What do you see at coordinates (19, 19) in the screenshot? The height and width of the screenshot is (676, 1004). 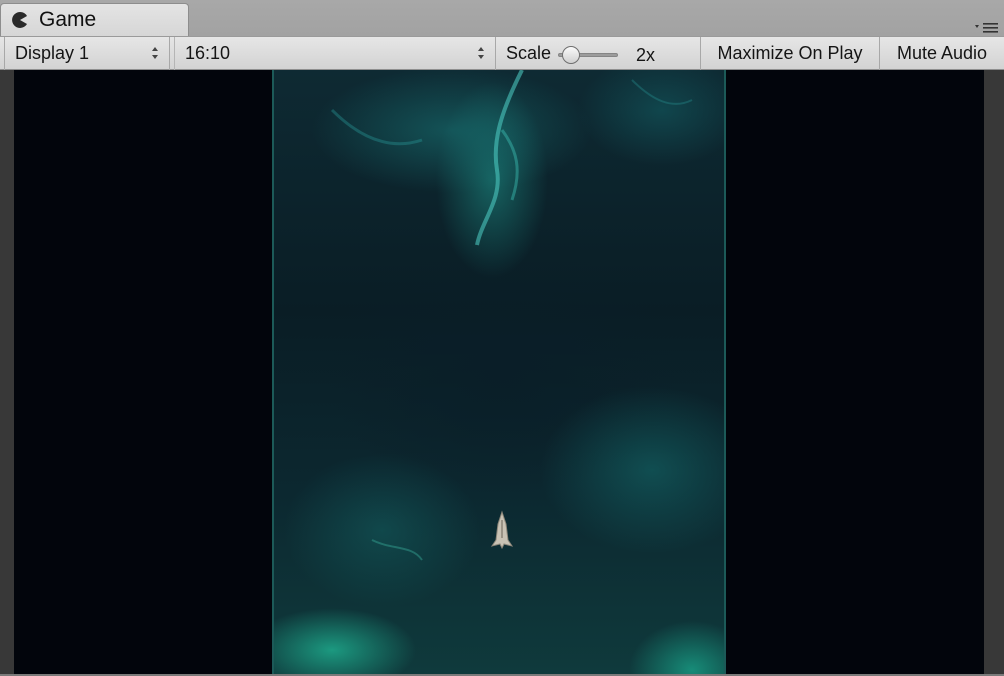 I see `pacman-icon` at bounding box center [19, 19].